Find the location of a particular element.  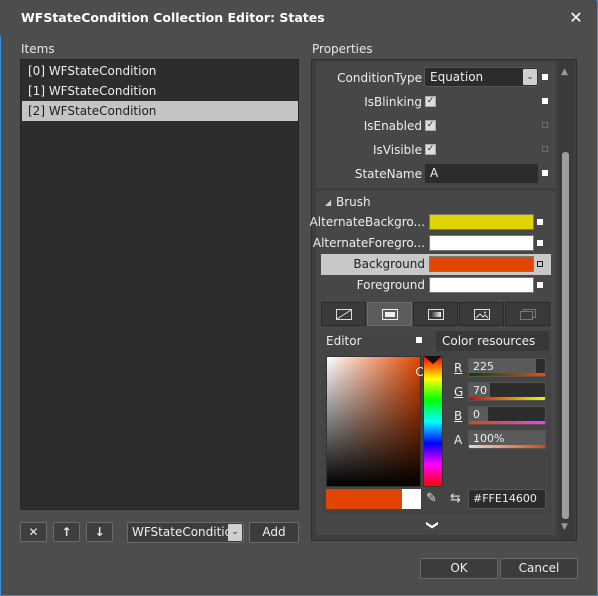

swap-icon: ⇆ is located at coordinates (455, 498).